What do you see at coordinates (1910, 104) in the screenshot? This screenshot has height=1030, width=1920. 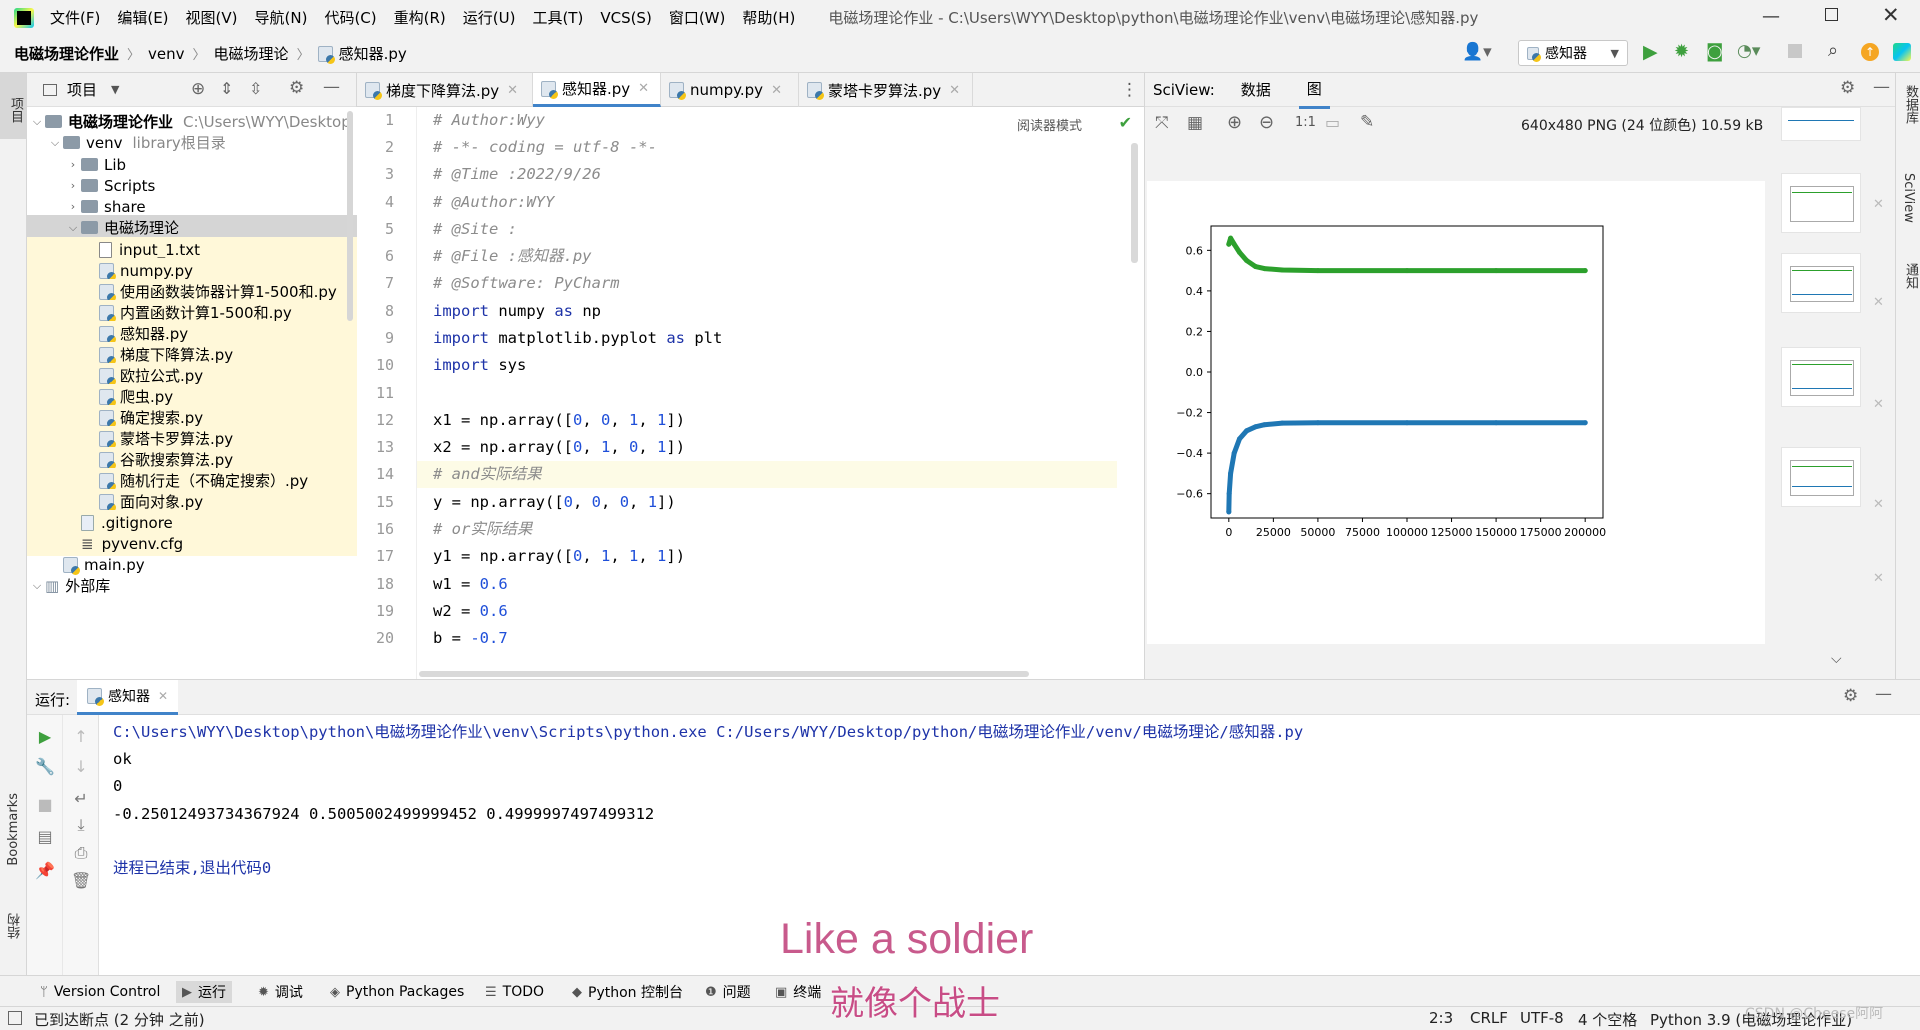 I see `database-tool-label: 数据库` at bounding box center [1910, 104].